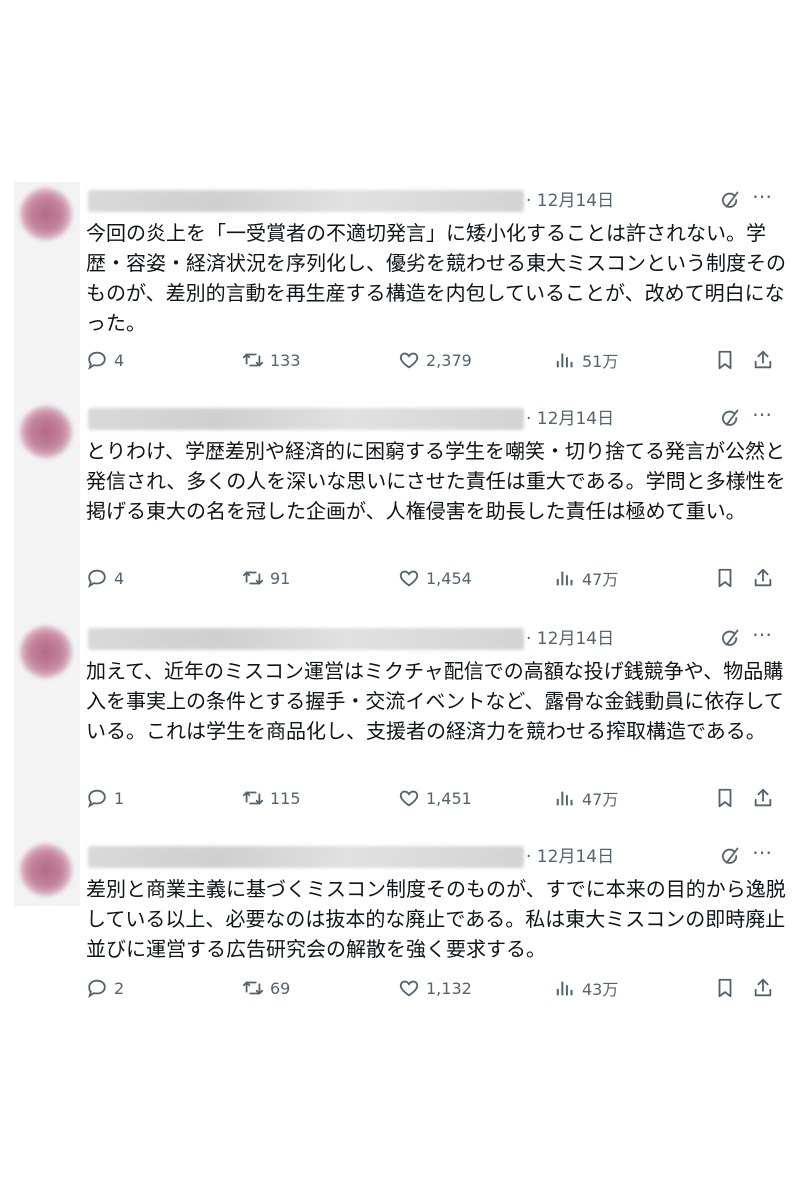 The width and height of the screenshot is (800, 1181). What do you see at coordinates (449, 578) in the screenshot?
I see `like-count: 1,454` at bounding box center [449, 578].